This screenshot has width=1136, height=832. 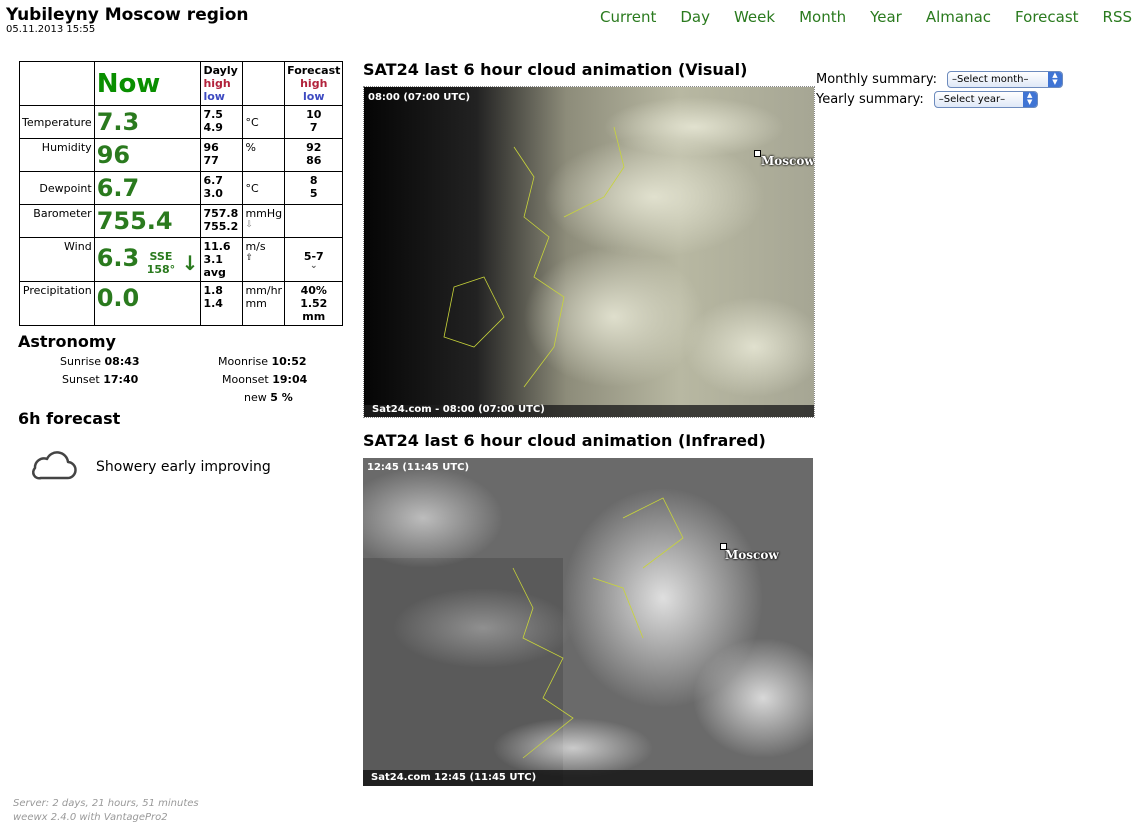 What do you see at coordinates (214, 96) in the screenshot?
I see `dayly-low-label: low` at bounding box center [214, 96].